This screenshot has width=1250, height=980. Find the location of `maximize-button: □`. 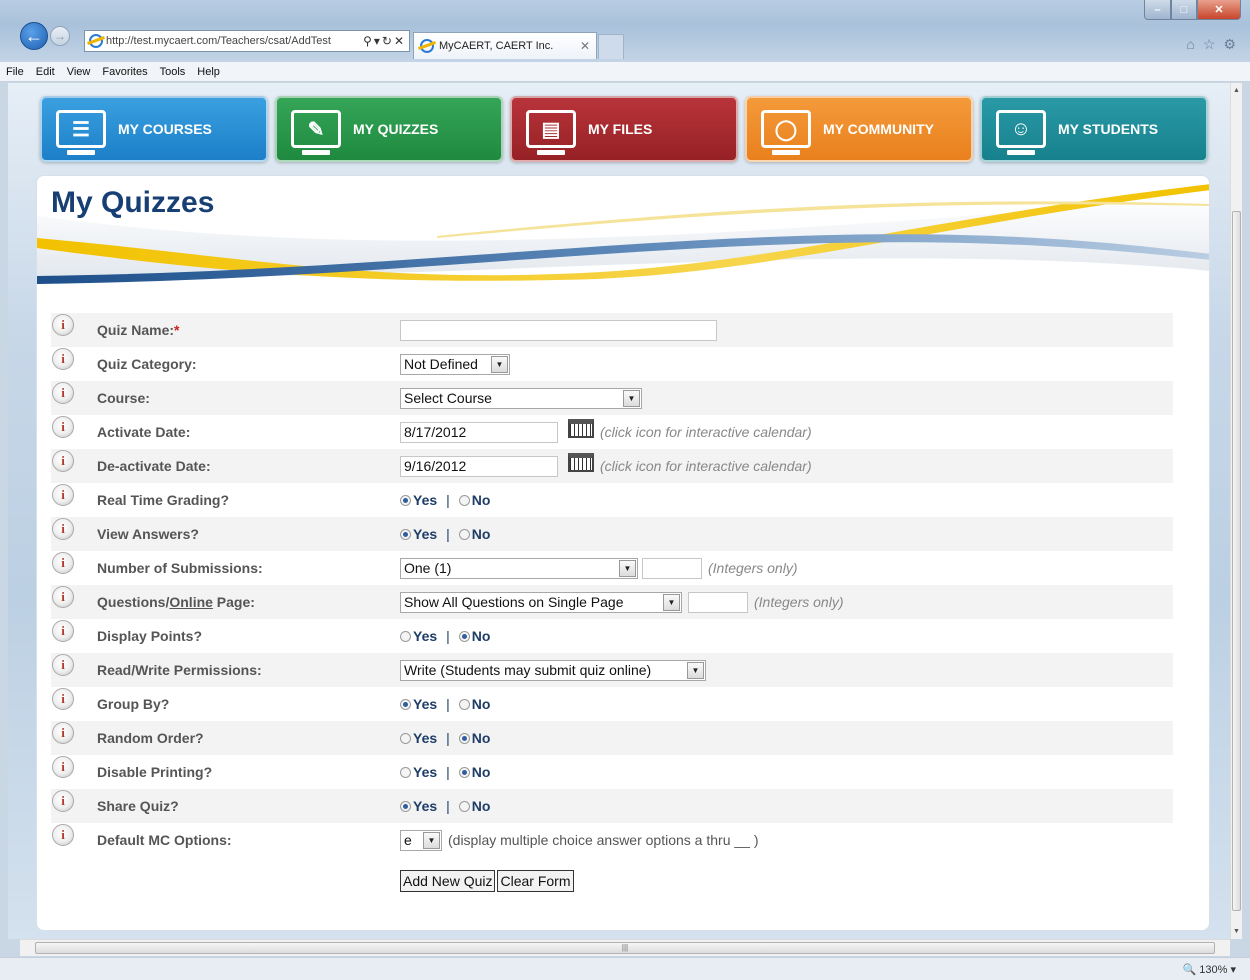

maximize-button: □ is located at coordinates (1184, 10).